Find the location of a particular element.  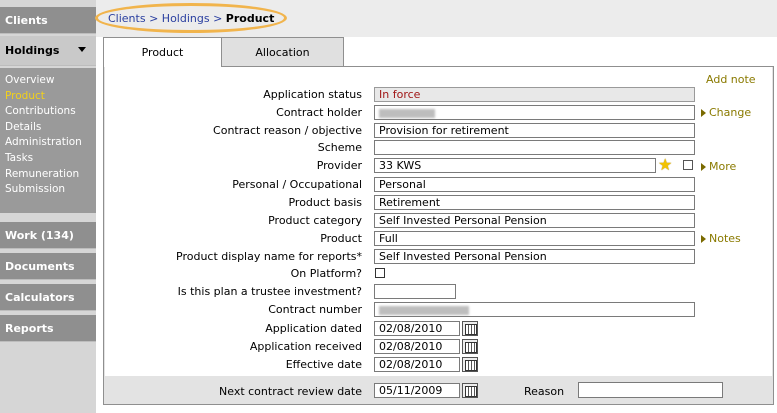

subnav-contributions: Contributions is located at coordinates (48, 112).